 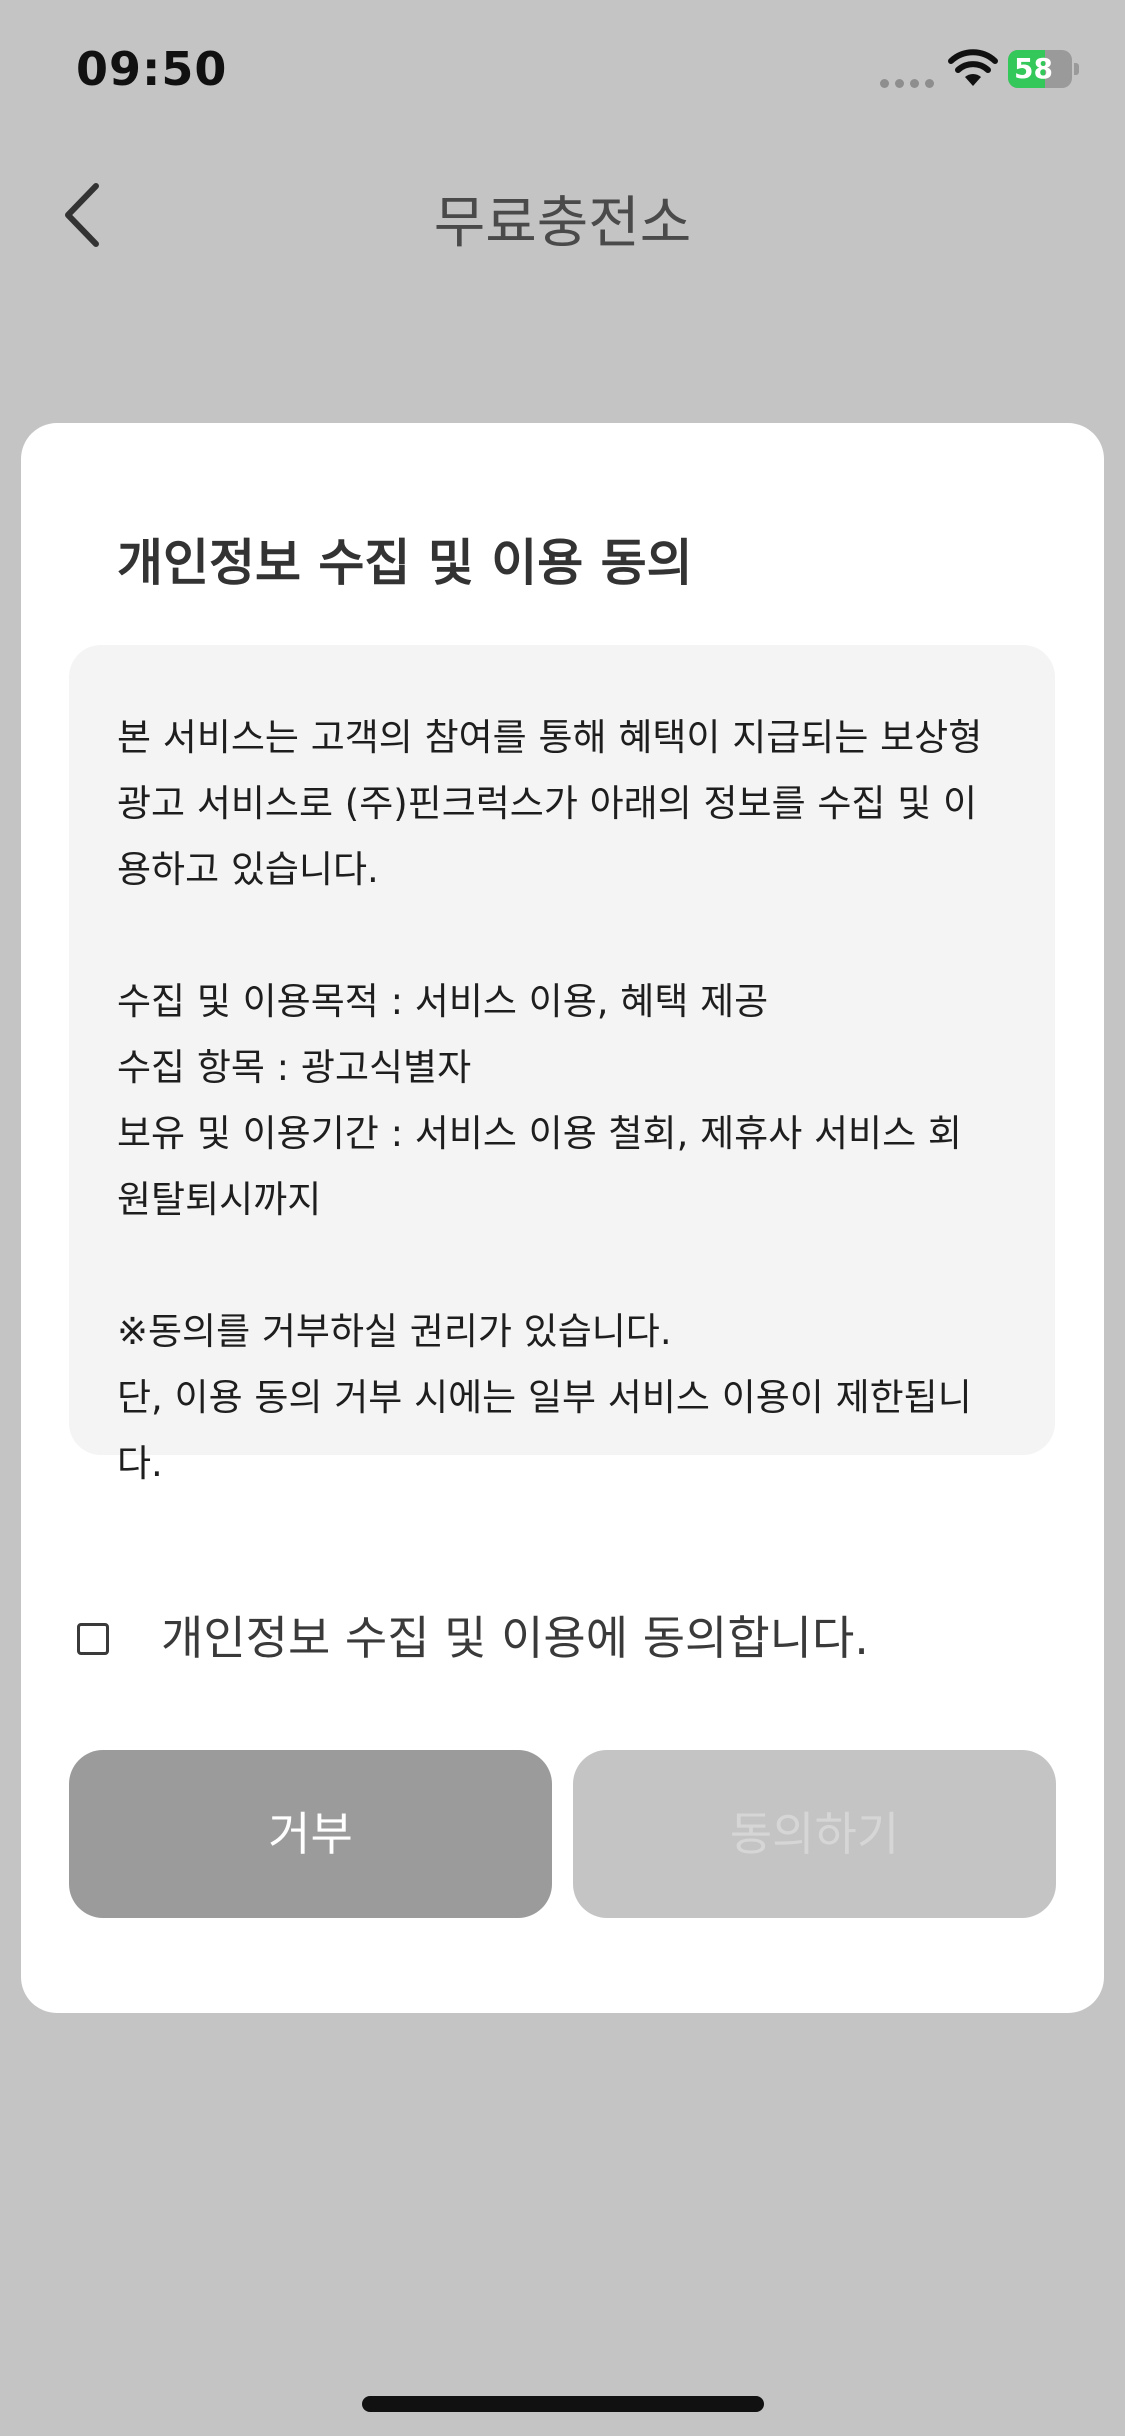 What do you see at coordinates (1033, 68) in the screenshot?
I see `battery-level: 58` at bounding box center [1033, 68].